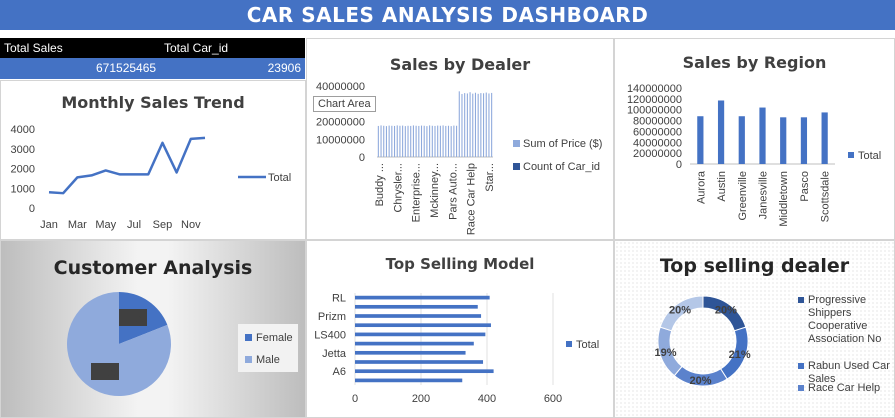 The width and height of the screenshot is (895, 418). Describe the element at coordinates (127, 165) in the screenshot. I see `line-series-total` at that location.